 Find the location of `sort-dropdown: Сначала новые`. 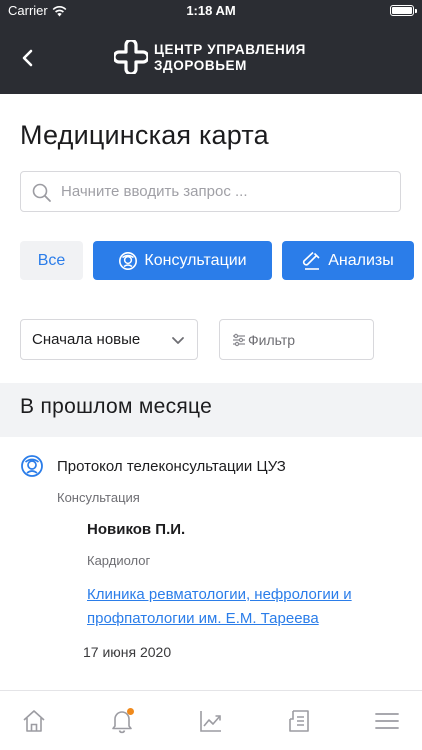

sort-dropdown: Сначала новые is located at coordinates (109, 339).